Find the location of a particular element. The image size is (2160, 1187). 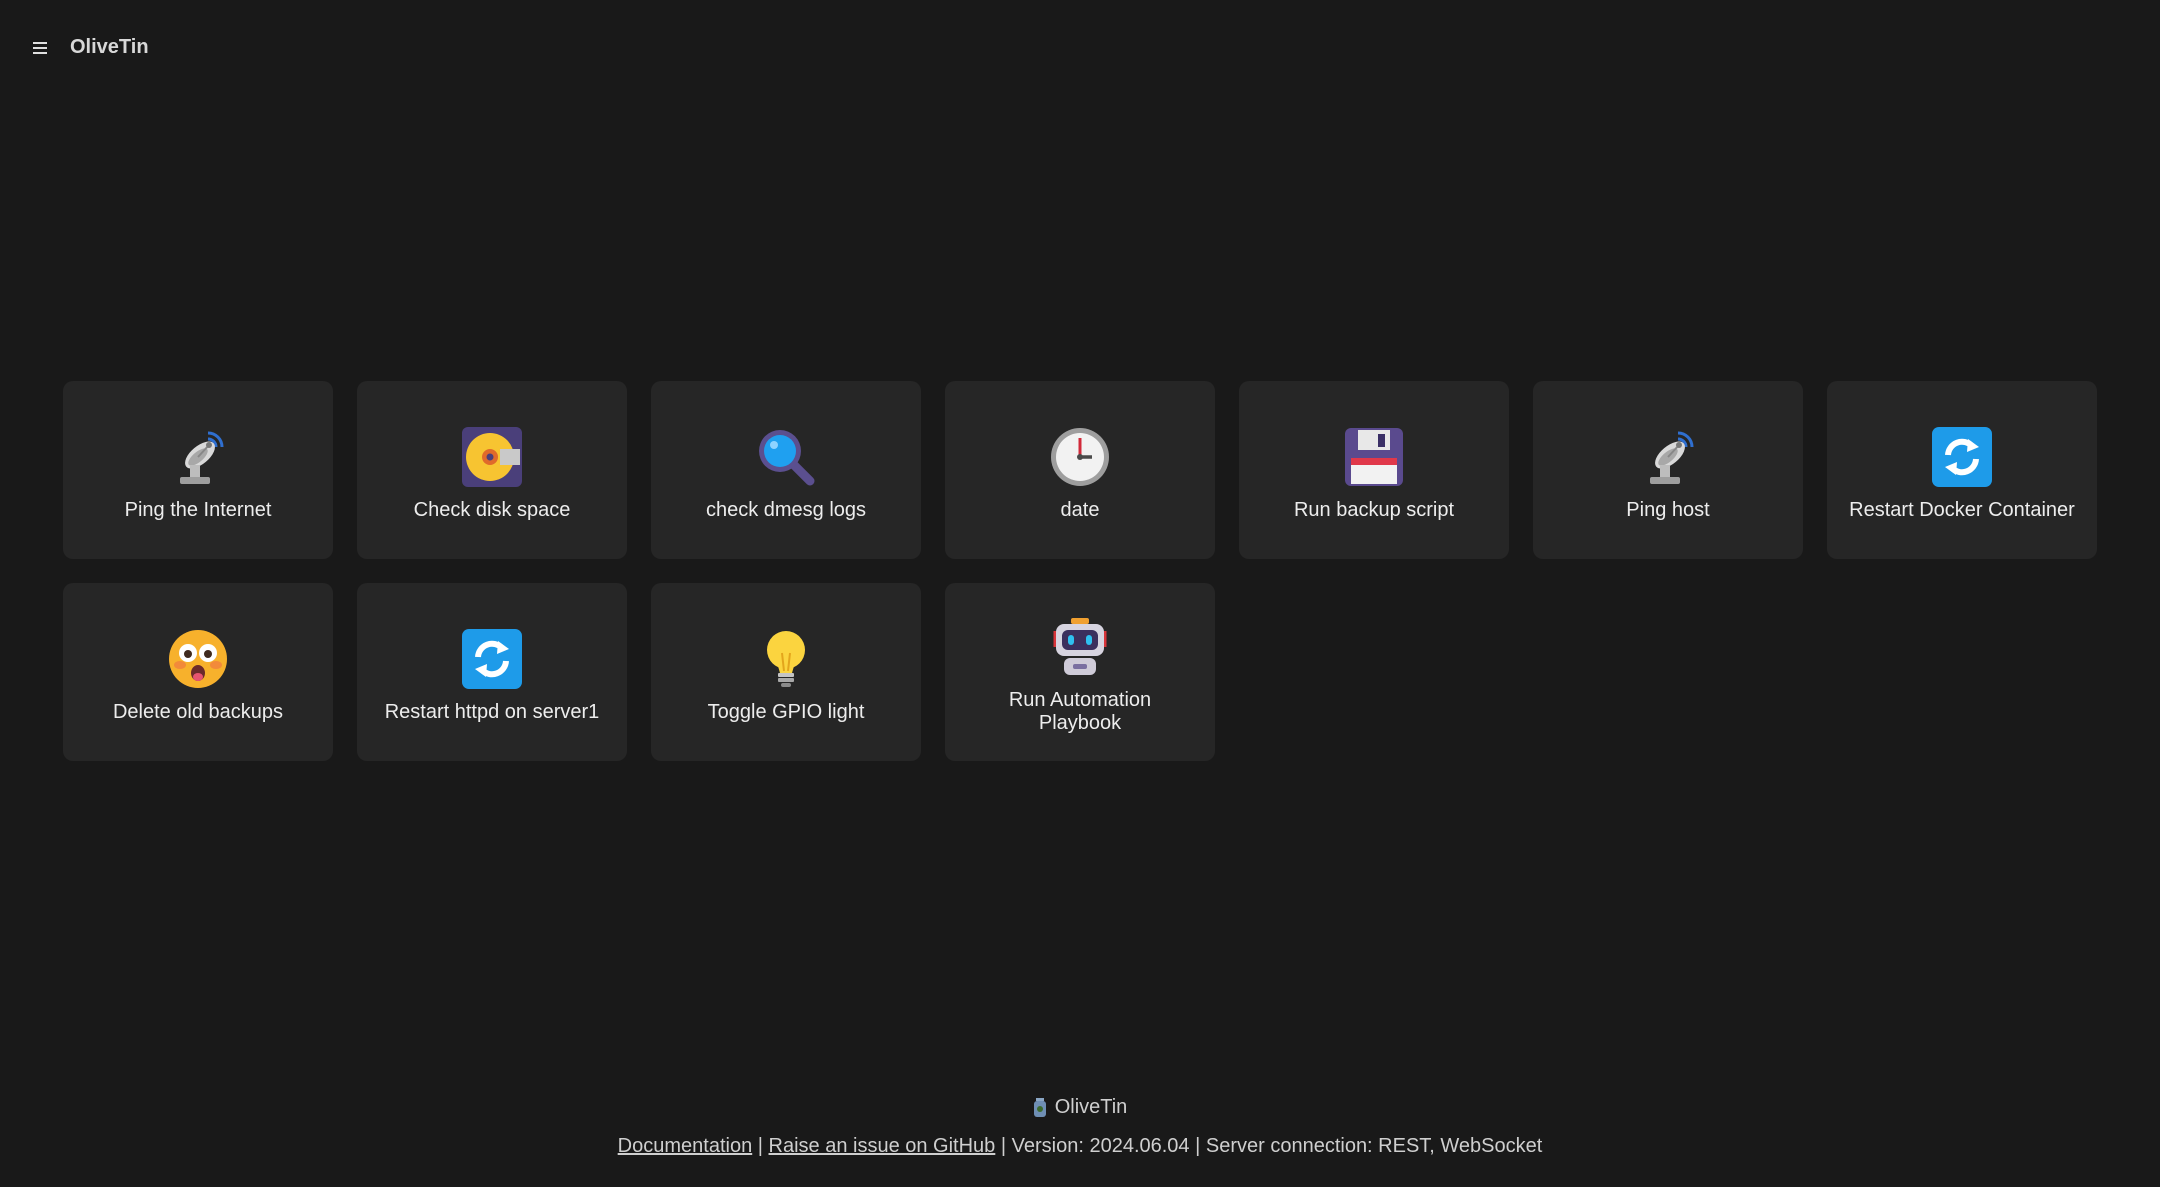

olive-jar-icon is located at coordinates (1040, 1107).